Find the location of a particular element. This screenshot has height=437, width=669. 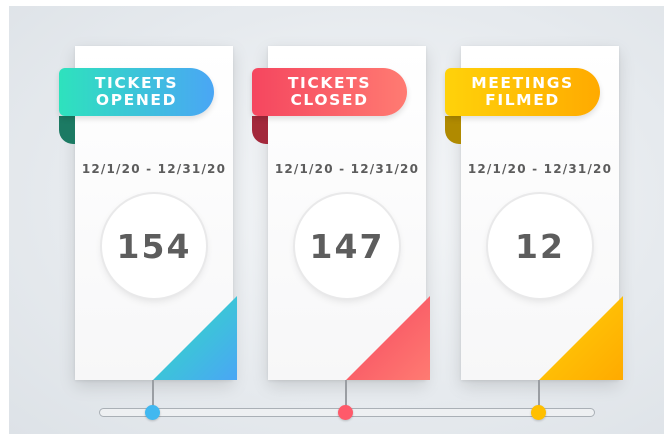

corner-accent is located at coordinates (581, 338).